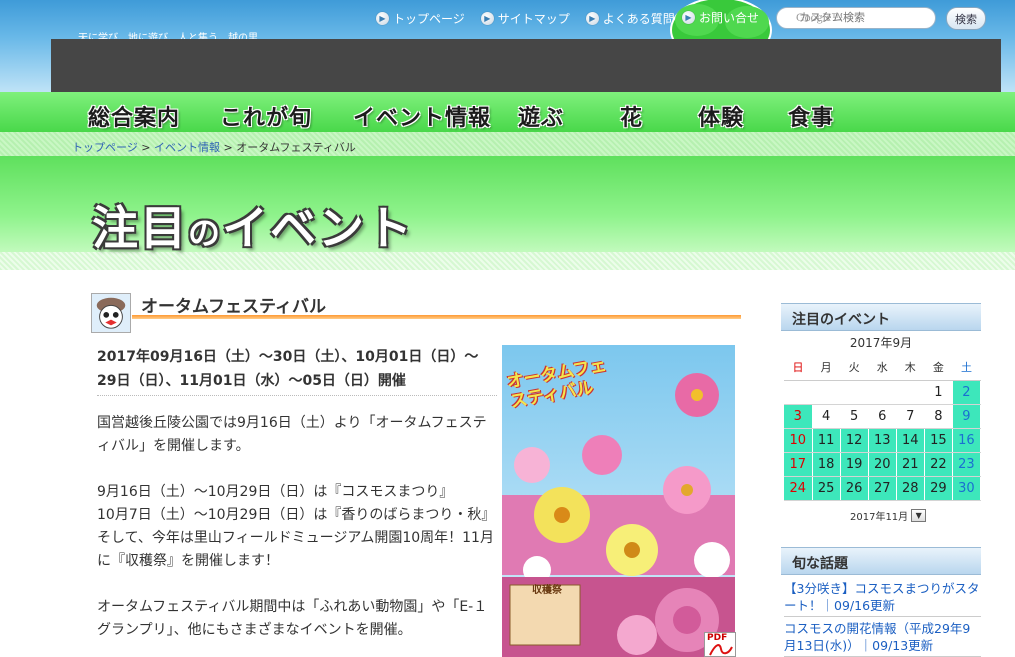 The width and height of the screenshot is (1015, 657). What do you see at coordinates (854, 488) in the screenshot?
I see `calendar-day: 26` at bounding box center [854, 488].